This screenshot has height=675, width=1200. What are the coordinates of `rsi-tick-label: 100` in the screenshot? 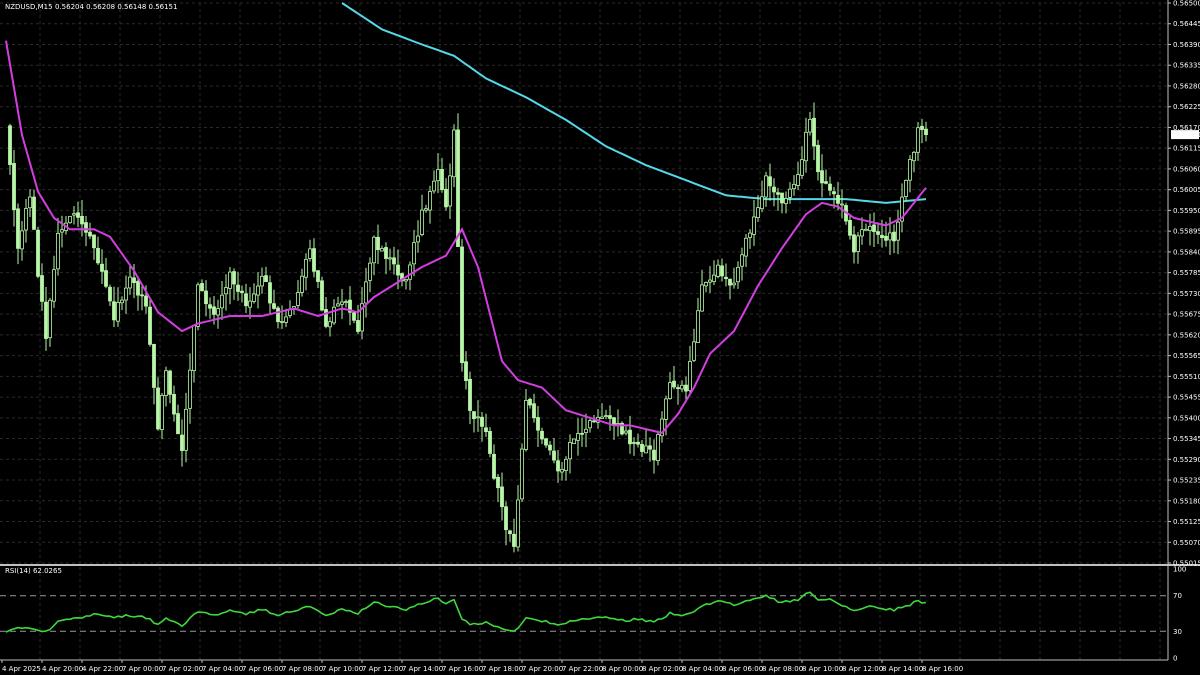 It's located at (1179, 570).